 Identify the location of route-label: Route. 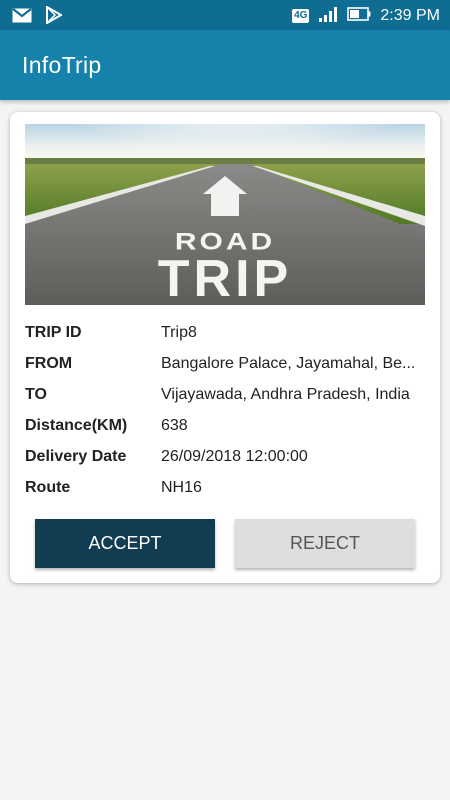
(48, 487).